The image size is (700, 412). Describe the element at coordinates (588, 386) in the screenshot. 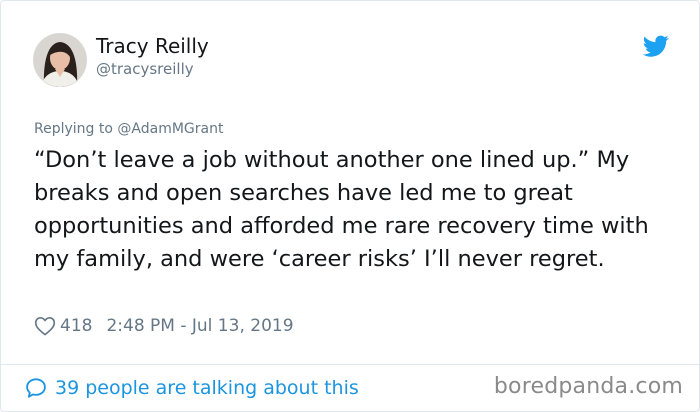

I see `watermark: boredpanda.com` at that location.